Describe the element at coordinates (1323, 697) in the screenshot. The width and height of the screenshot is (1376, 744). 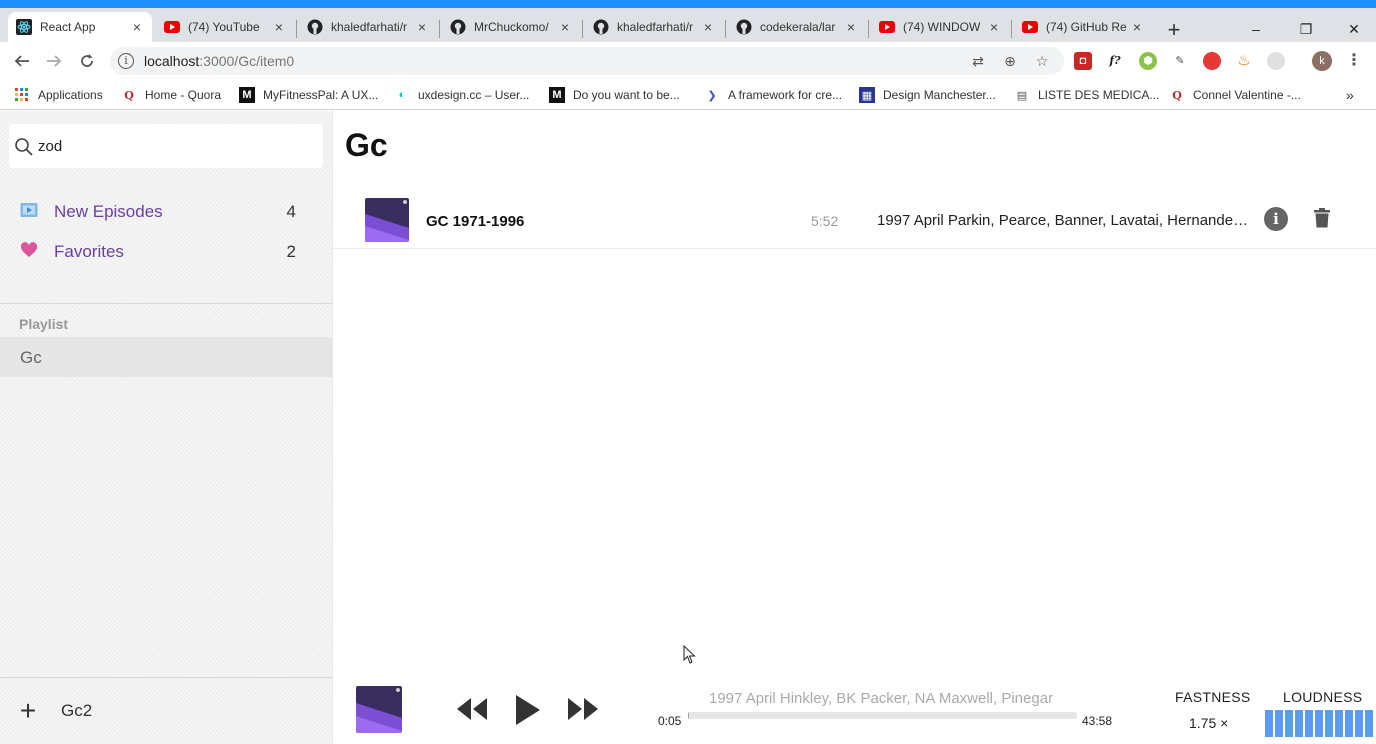
I see `loudness-label: LOUDNESS` at that location.